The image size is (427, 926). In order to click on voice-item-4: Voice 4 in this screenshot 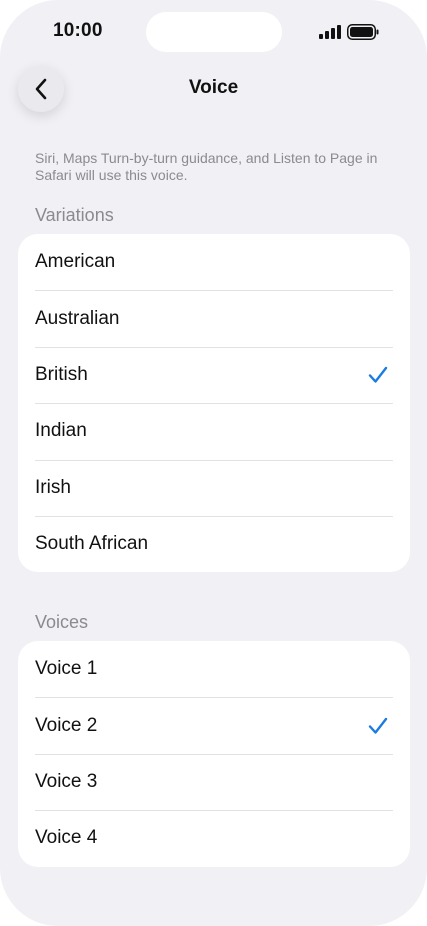, I will do `click(214, 838)`.